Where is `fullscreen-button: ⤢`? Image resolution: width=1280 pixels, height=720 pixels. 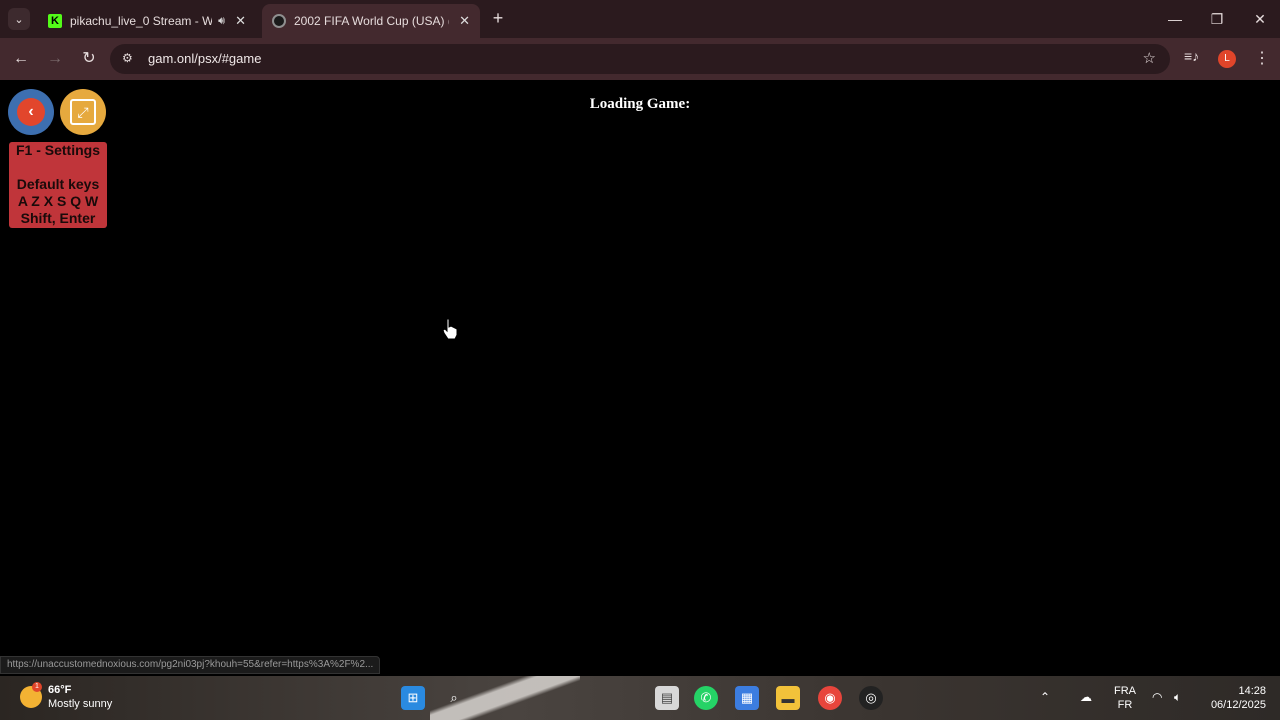
fullscreen-button: ⤢ is located at coordinates (83, 112).